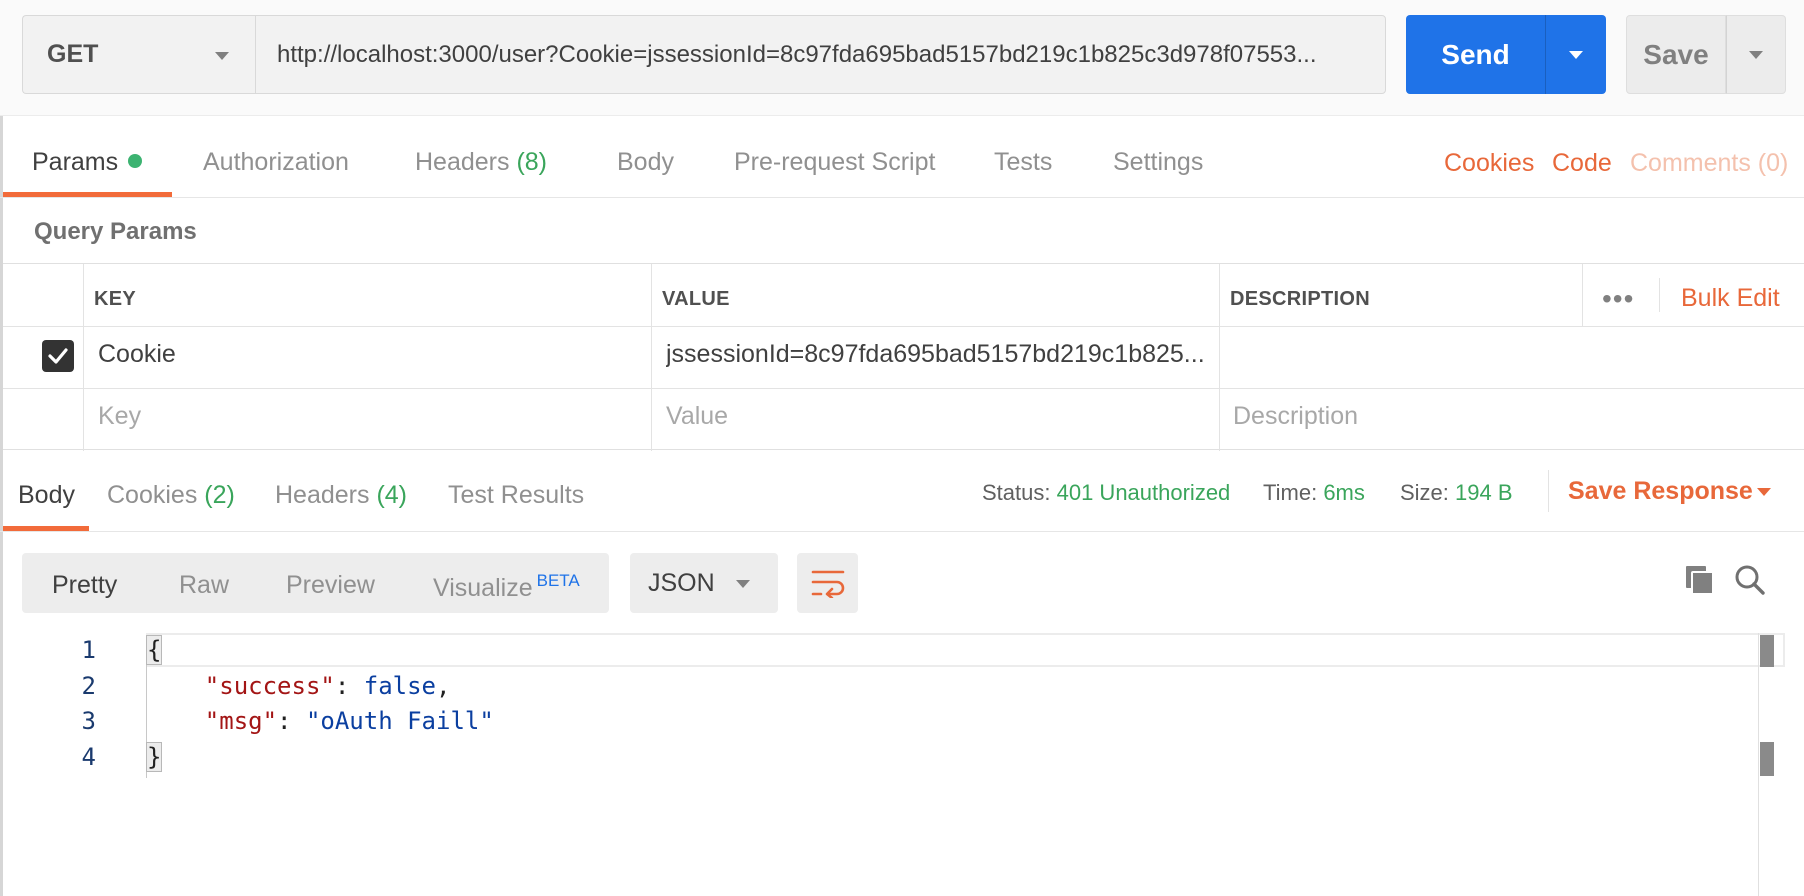 The width and height of the screenshot is (1804, 896). I want to click on response-tab-cookies-label: Cookies, so click(152, 495).